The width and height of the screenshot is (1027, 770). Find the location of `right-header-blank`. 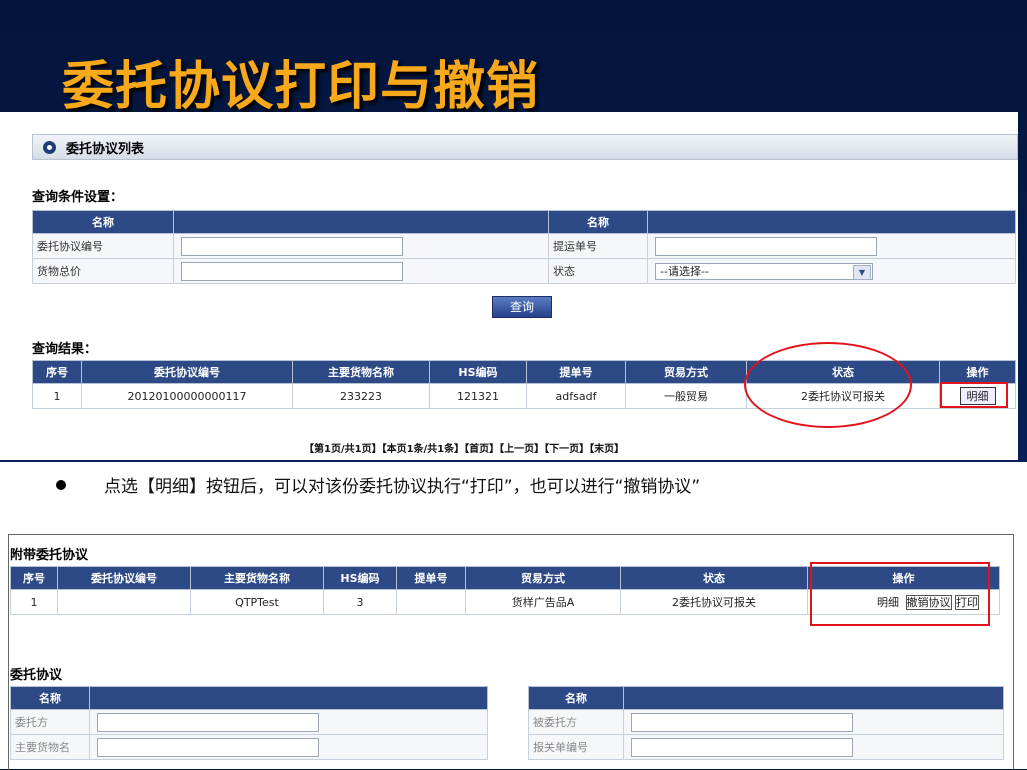

right-header-blank is located at coordinates (813, 698).